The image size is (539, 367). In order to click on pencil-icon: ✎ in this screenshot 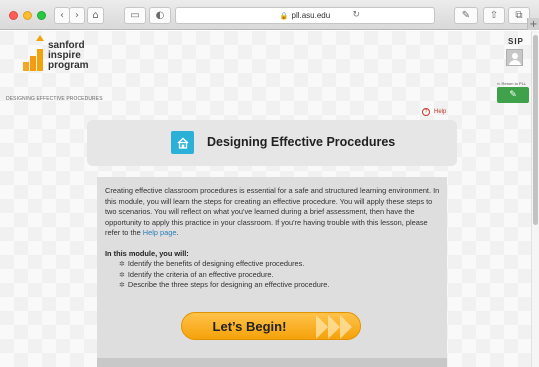, I will do `click(513, 95)`.